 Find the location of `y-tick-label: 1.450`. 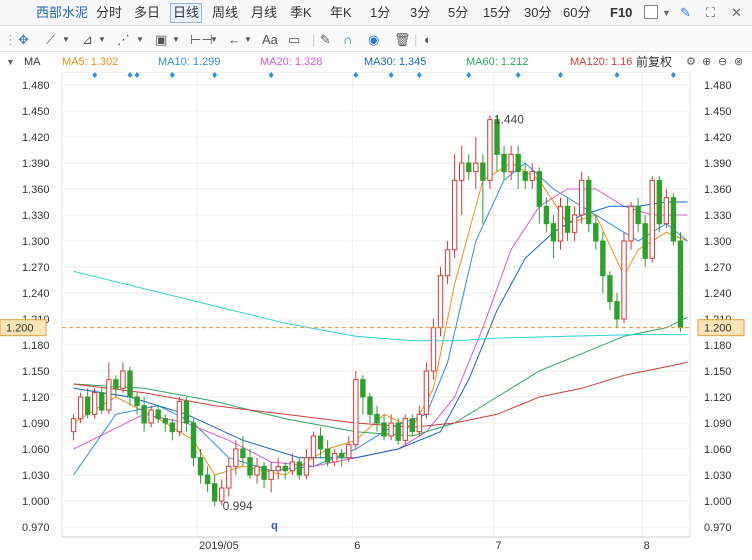

y-tick-label: 1.450 is located at coordinates (36, 112).